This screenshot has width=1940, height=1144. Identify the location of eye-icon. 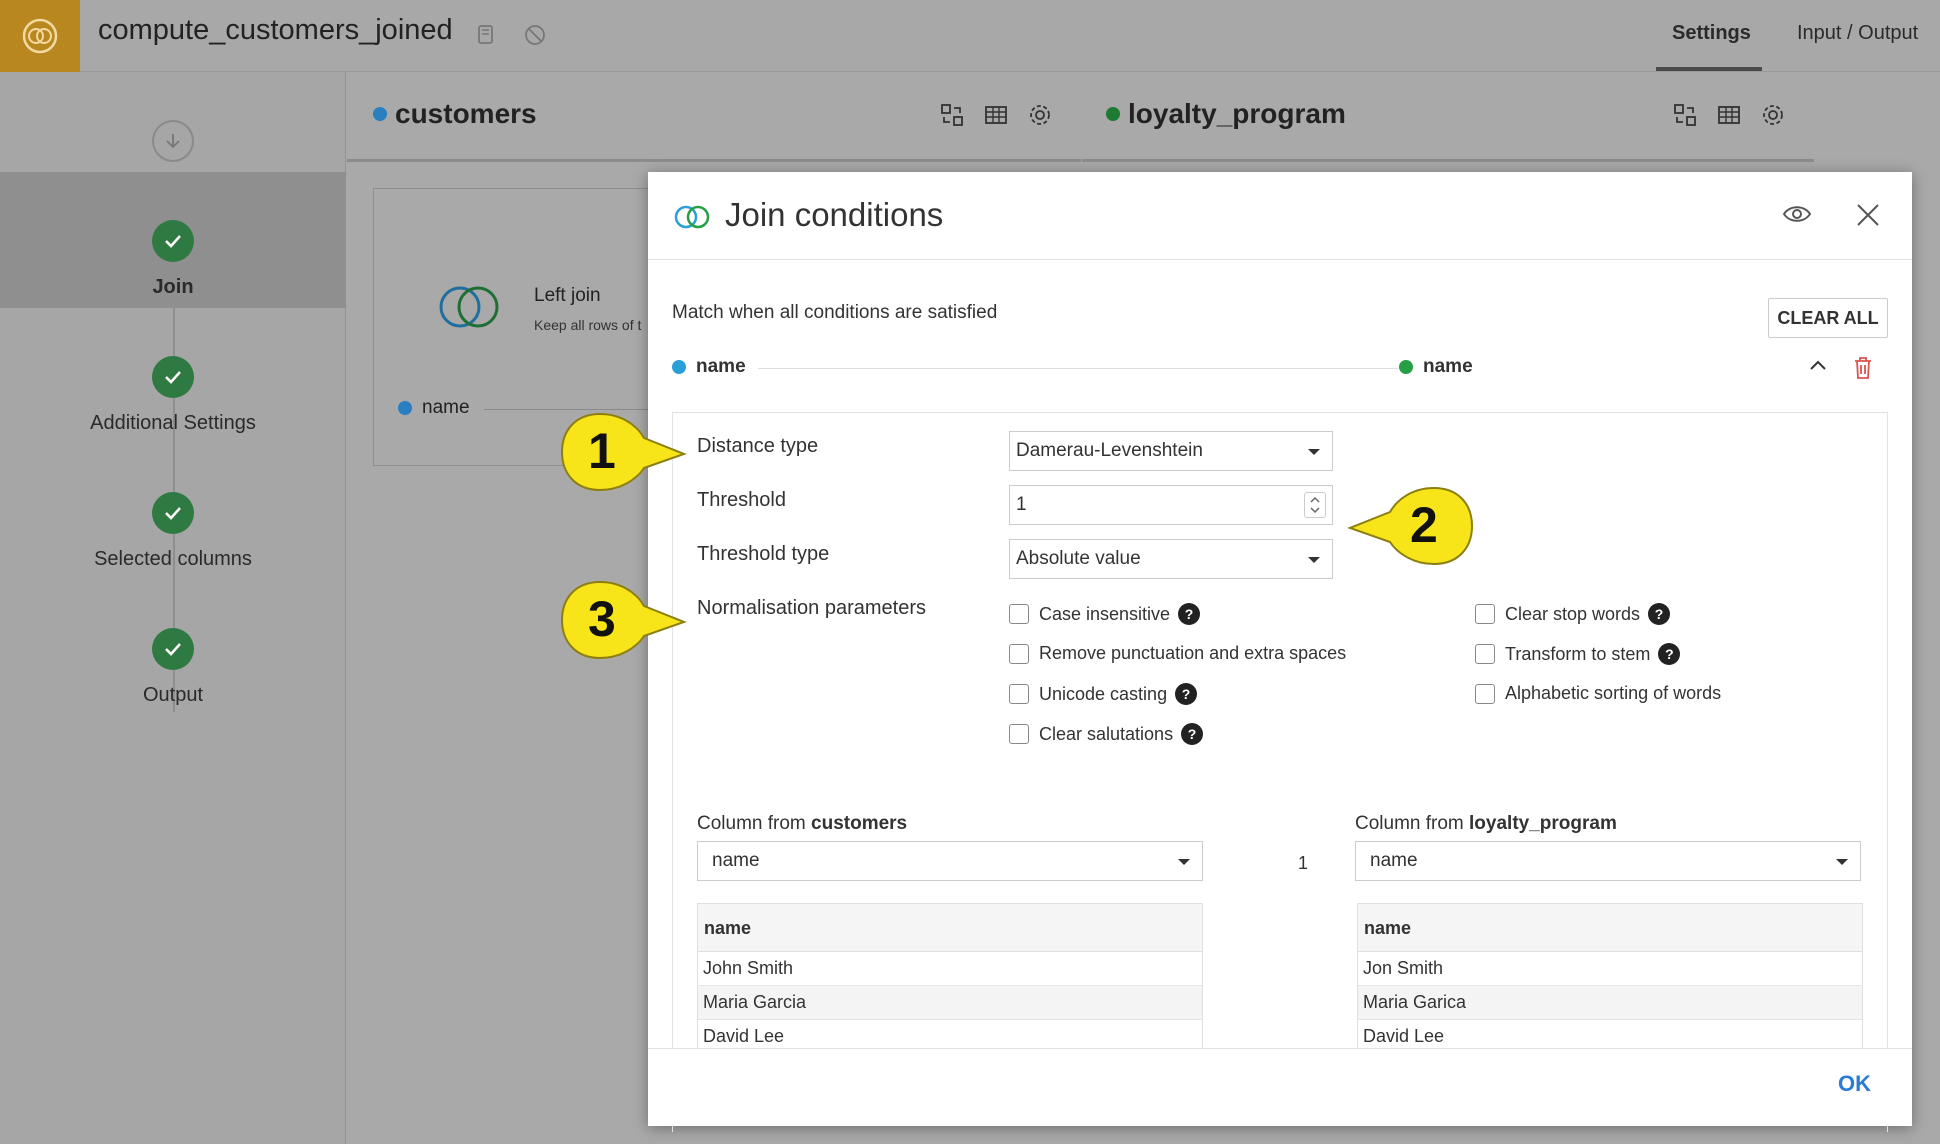
(1797, 214).